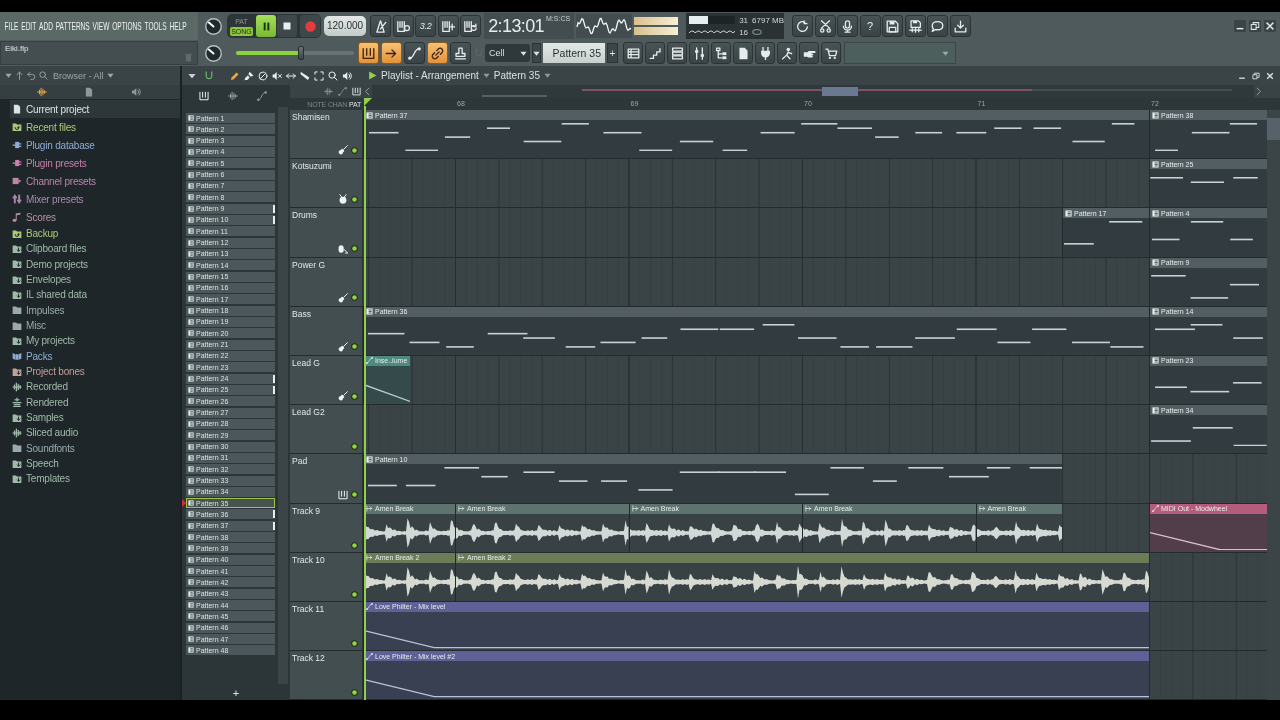 The image size is (1280, 720). I want to click on track-header: Track 12, so click(326, 675).